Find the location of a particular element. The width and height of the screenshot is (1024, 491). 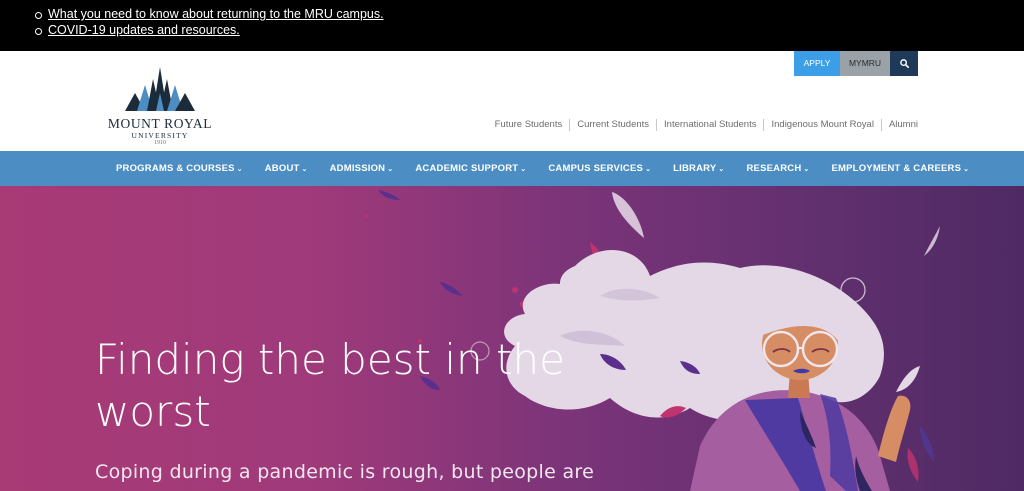

nav-item-label: RESEARCH is located at coordinates (774, 168).